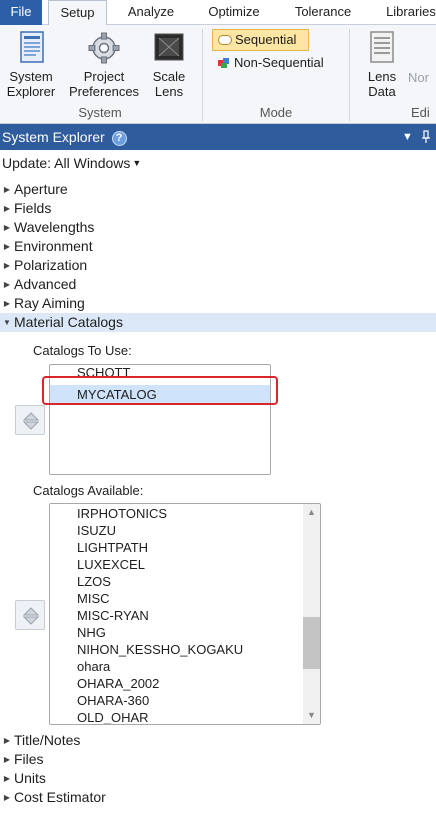 The height and width of the screenshot is (816, 436). I want to click on system-explorer-title: System Explorer, so click(53, 137).